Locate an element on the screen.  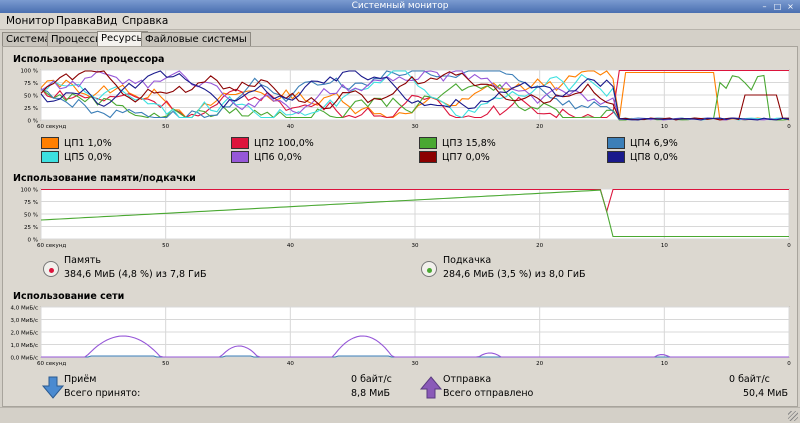
receive-total: 8,8 МиБ is located at coordinates (371, 393).